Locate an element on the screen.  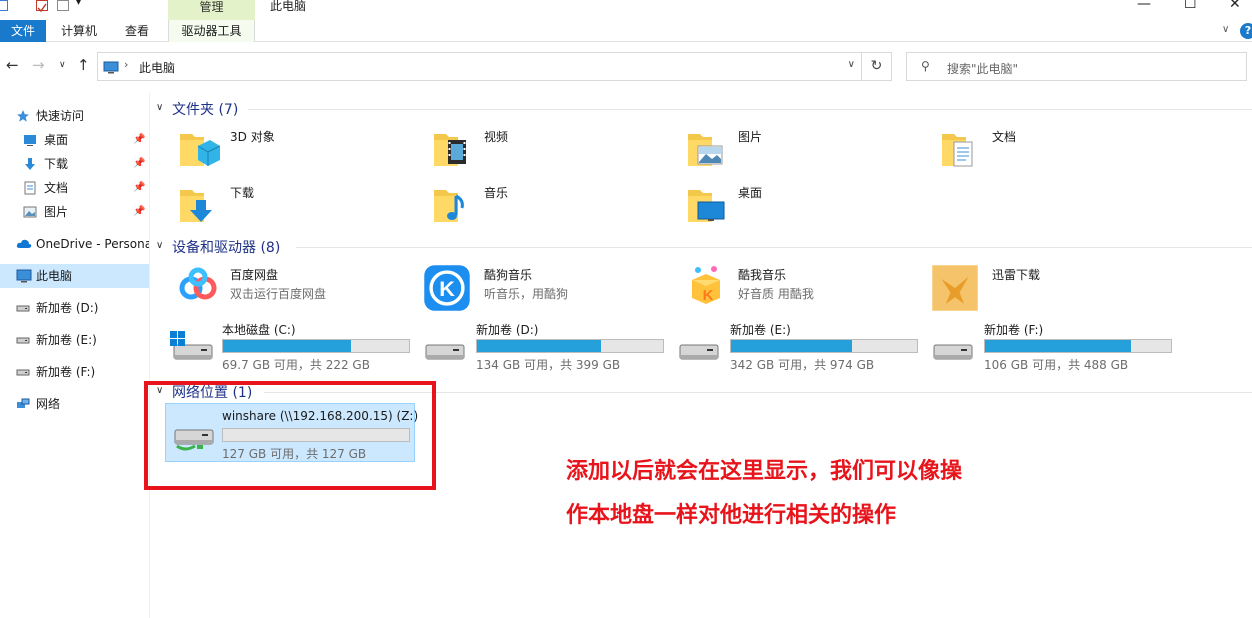
folder-3d-objects: 3D 对象 is located at coordinates (283, 147).